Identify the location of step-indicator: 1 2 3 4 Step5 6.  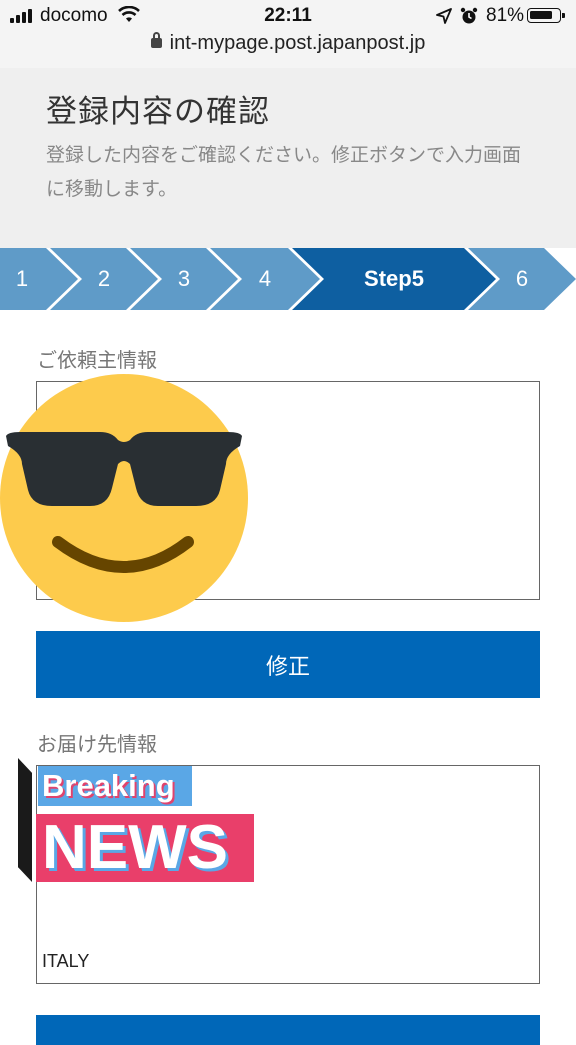
(288, 279).